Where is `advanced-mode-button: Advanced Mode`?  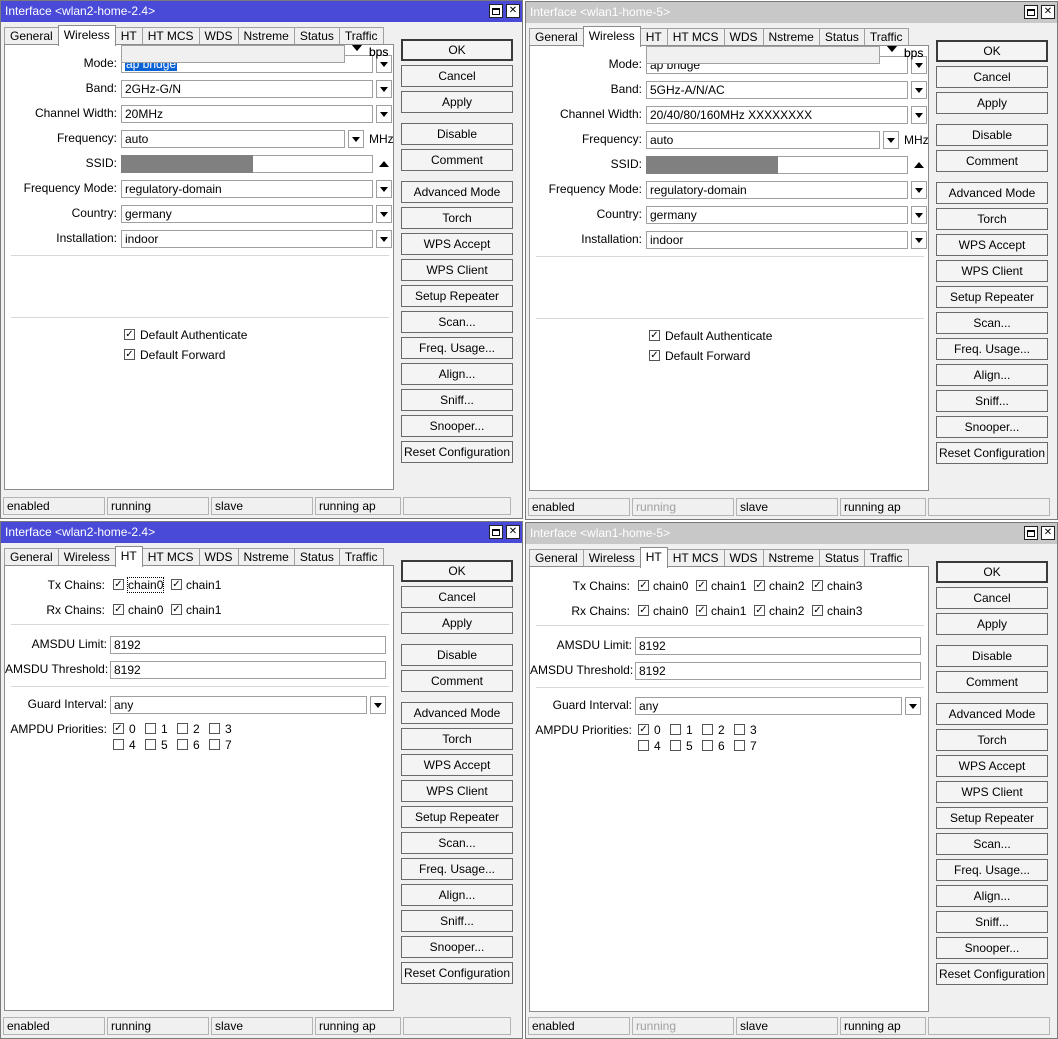 advanced-mode-button: Advanced Mode is located at coordinates (457, 713).